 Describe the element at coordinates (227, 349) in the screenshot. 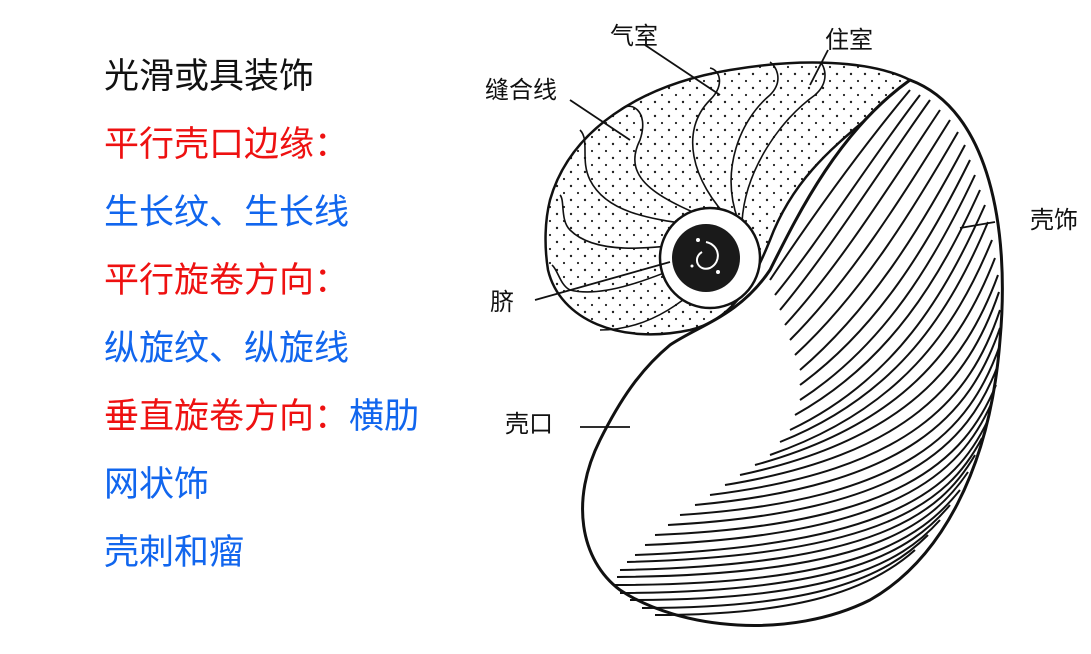

I see `feature-spiral-lines: 纵旋纹、纵旋线` at that location.